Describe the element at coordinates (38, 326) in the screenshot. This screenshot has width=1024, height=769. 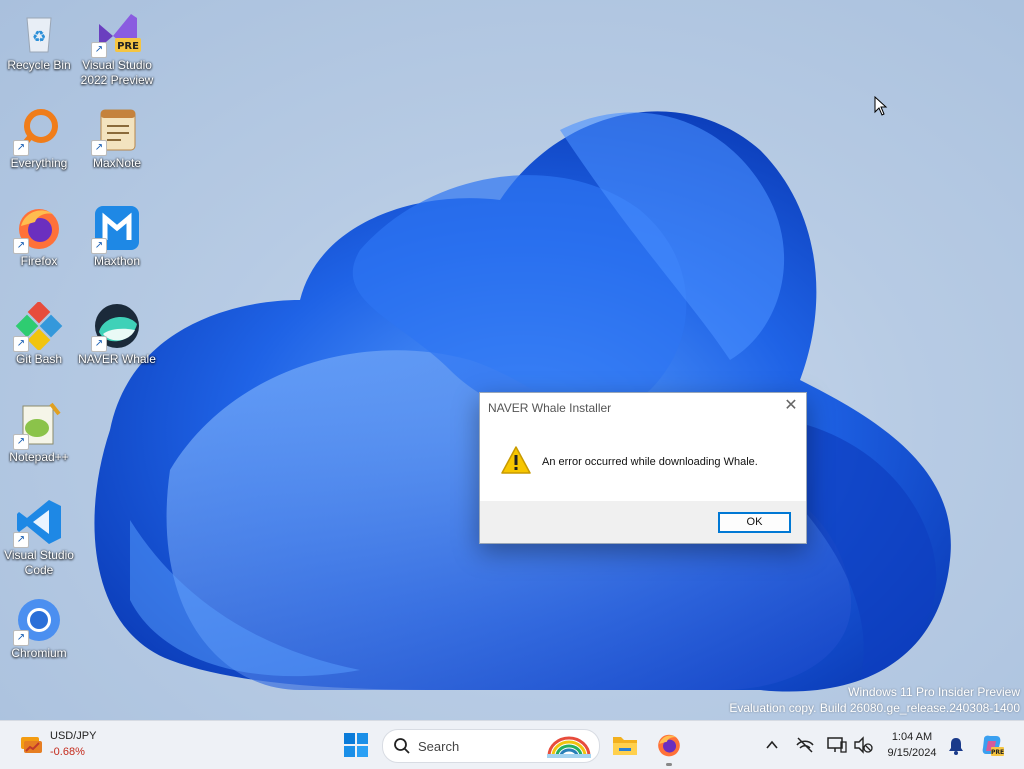
I see `git-bash-icon: ↗` at that location.